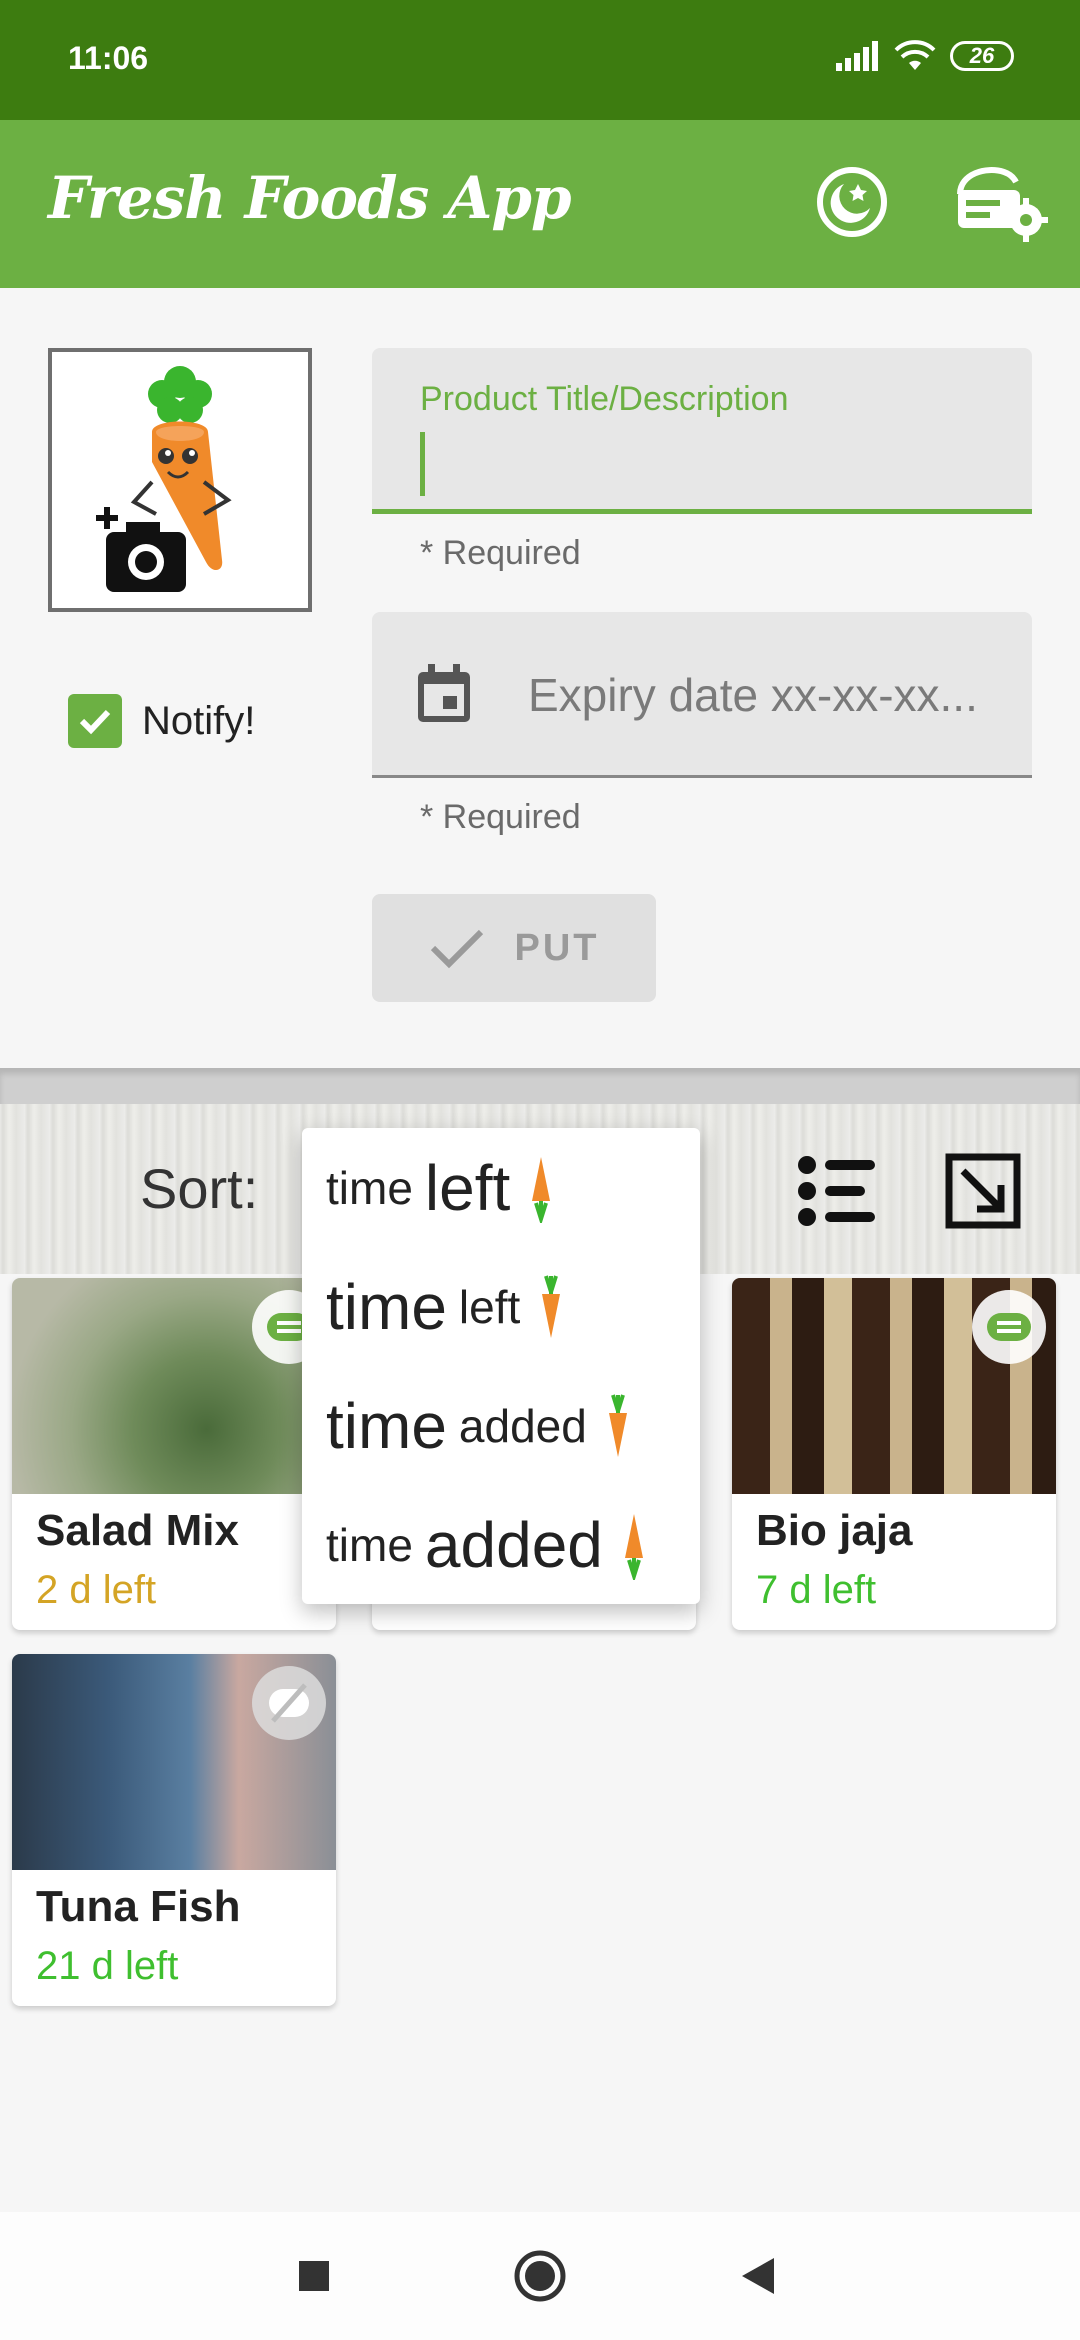 The width and height of the screenshot is (1080, 2340). I want to click on sort-option-time-added-asc: time added, so click(501, 1544).